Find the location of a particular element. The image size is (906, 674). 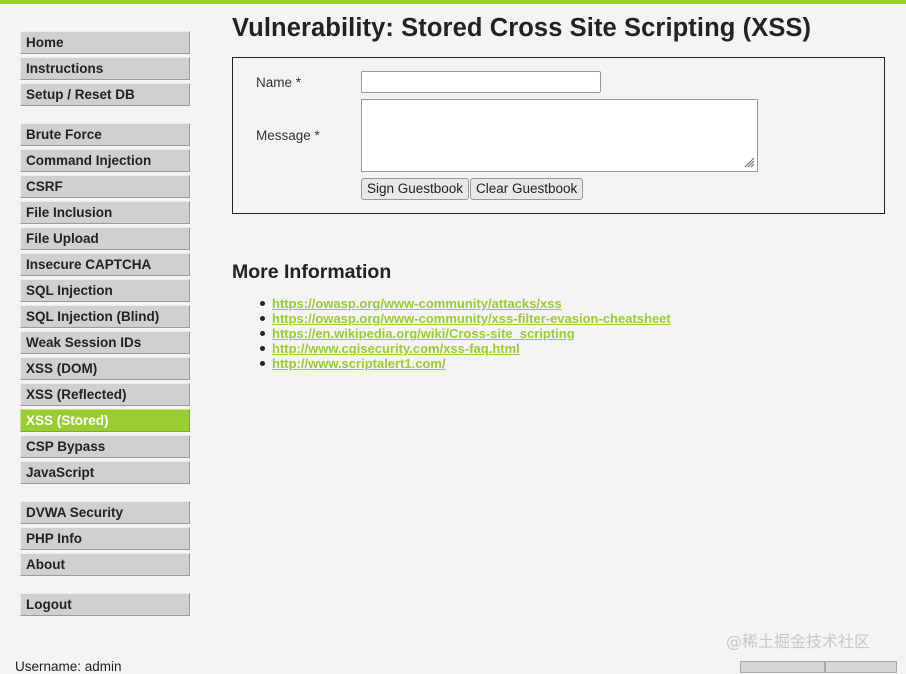

sidebar-item-about: About is located at coordinates (105, 564).